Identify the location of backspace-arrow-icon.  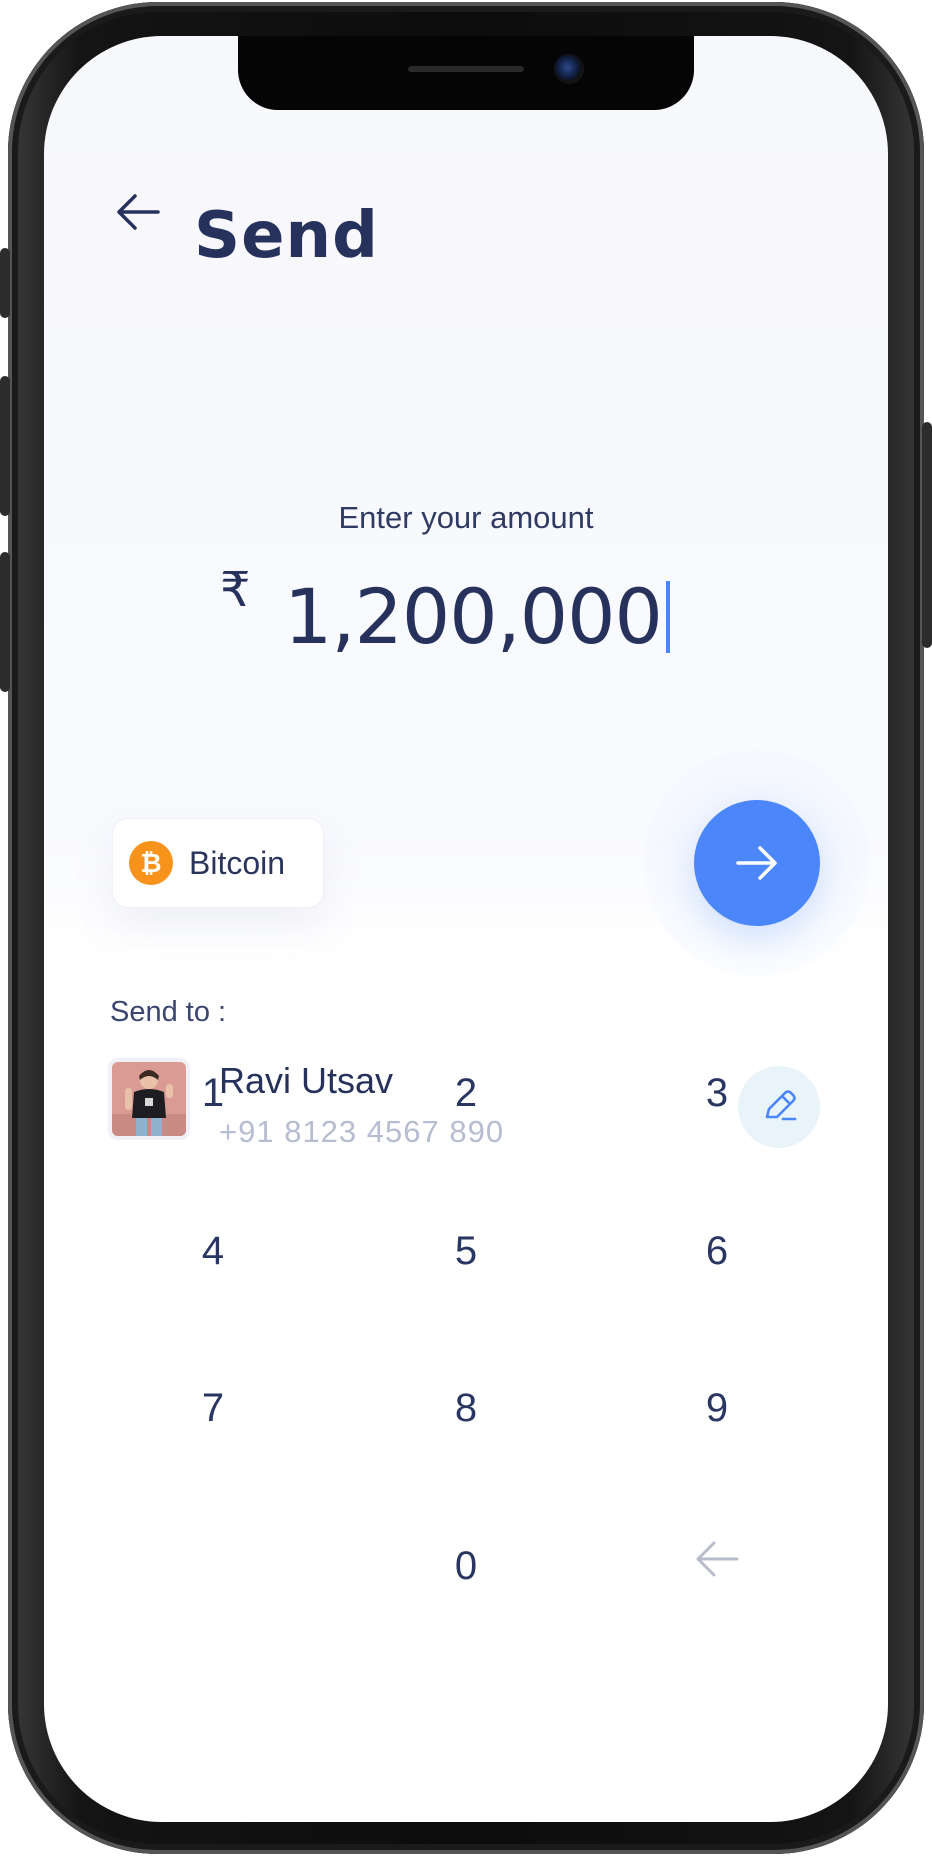
(717, 1559).